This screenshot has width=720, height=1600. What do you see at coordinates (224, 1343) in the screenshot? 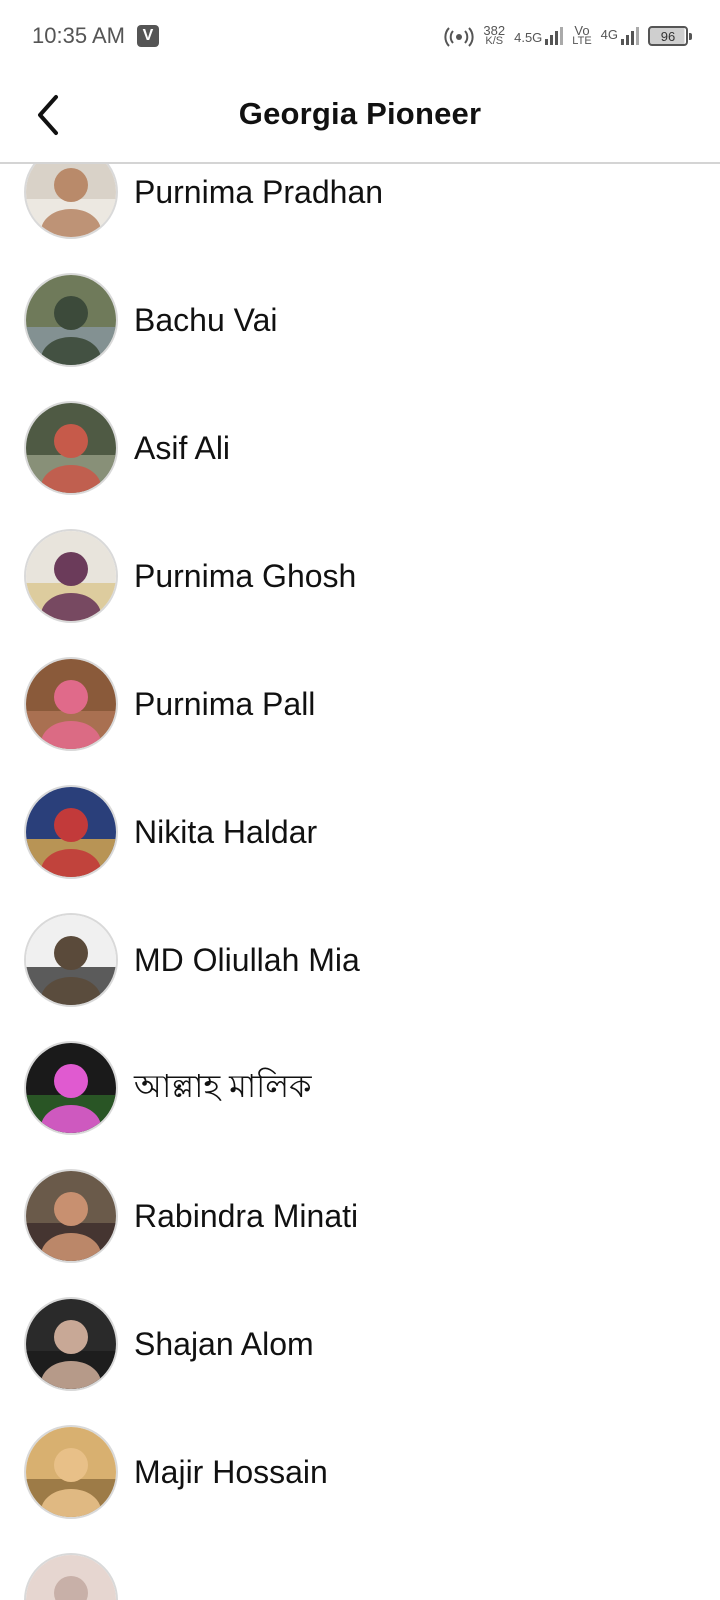
I see `member-name: Shajan Alom` at bounding box center [224, 1343].